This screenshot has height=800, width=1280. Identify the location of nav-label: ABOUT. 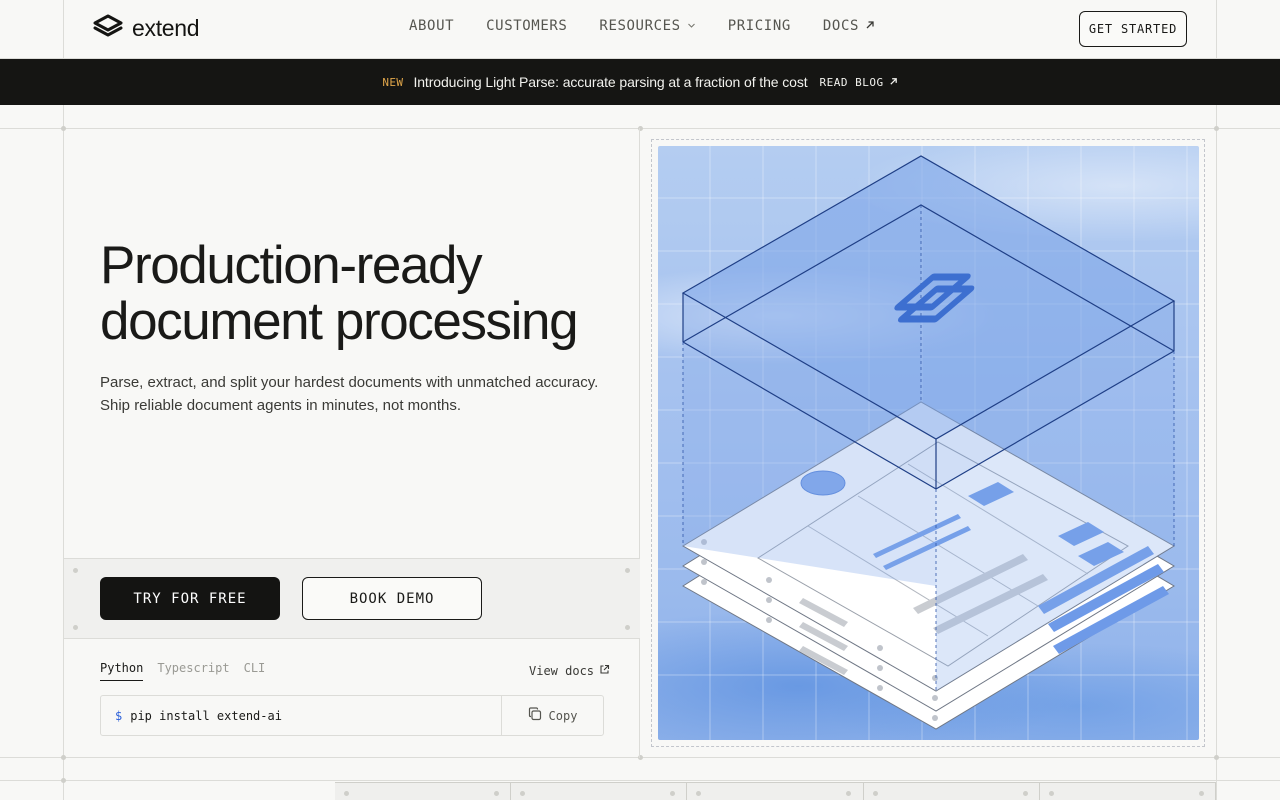
(432, 26).